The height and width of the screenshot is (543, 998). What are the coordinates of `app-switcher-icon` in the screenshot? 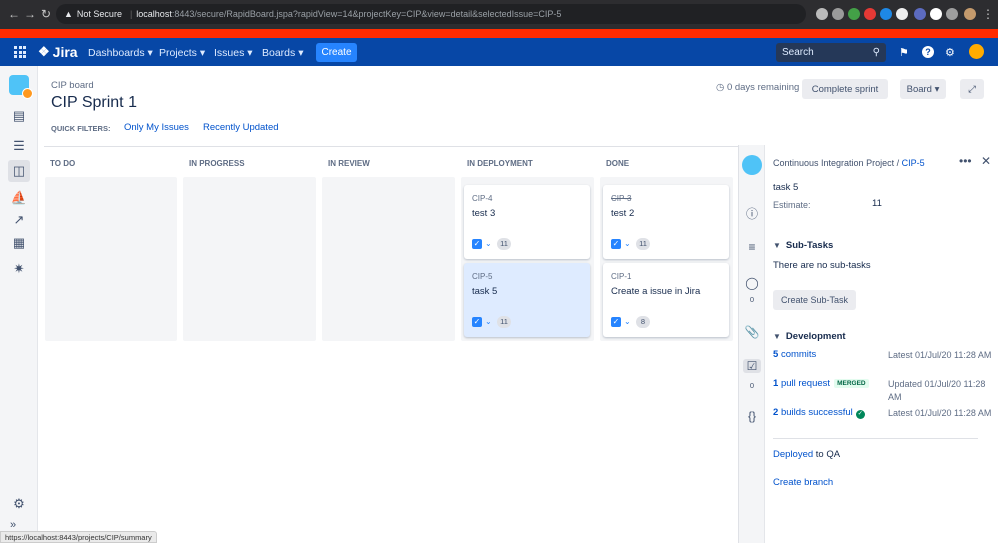 It's located at (20, 52).